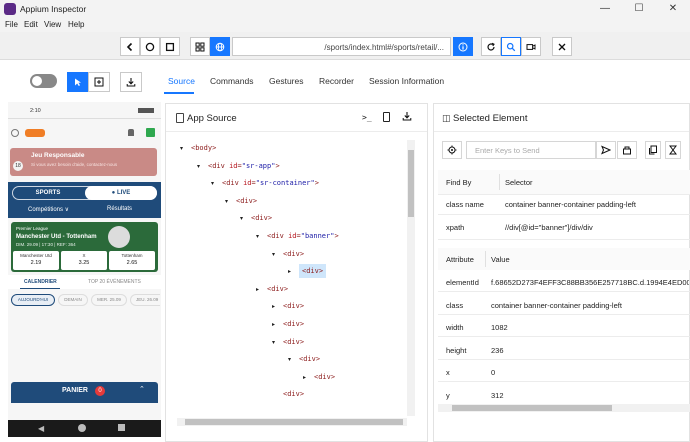  Describe the element at coordinates (220, 46) in the screenshot. I see `web-context-button` at that location.